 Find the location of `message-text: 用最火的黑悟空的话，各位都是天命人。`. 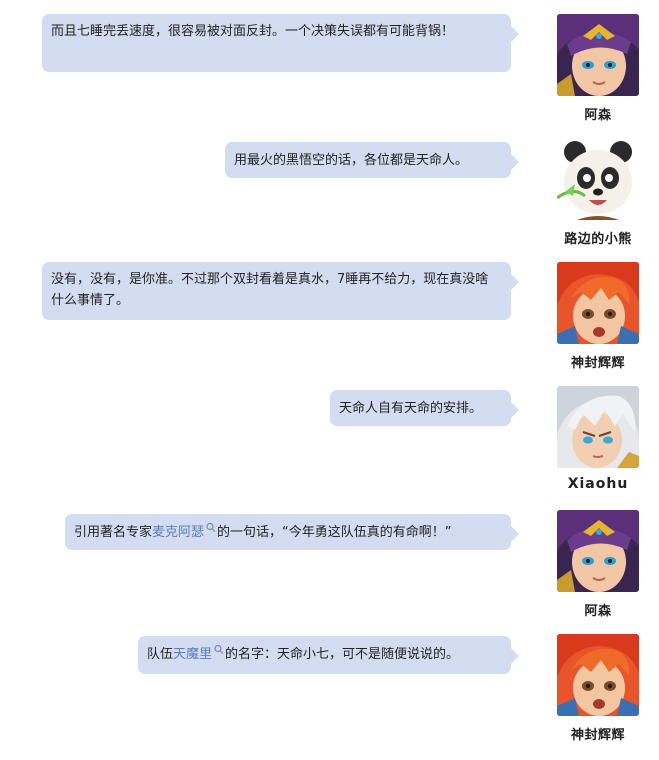

message-text: 用最火的黑悟空的话，各位都是天命人。 is located at coordinates (351, 160).